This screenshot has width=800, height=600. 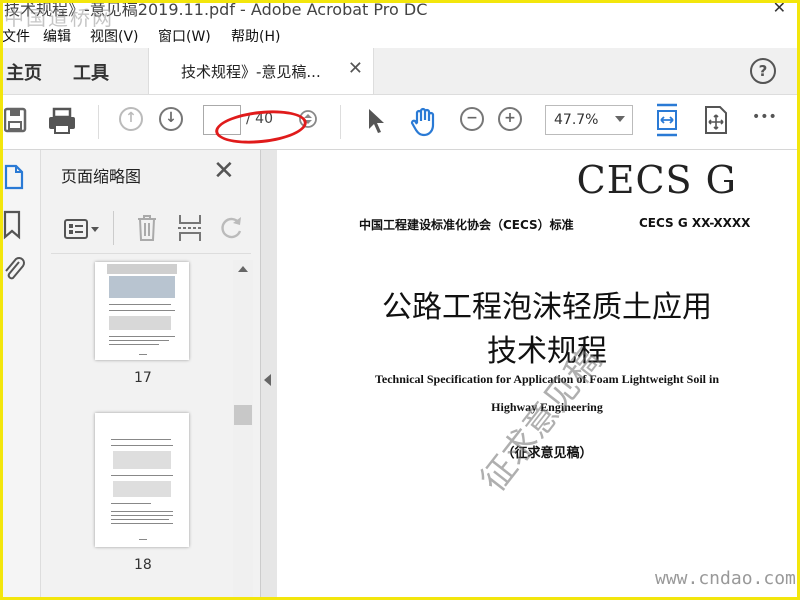 I want to click on next-page-icon: ↓, so click(x=171, y=119).